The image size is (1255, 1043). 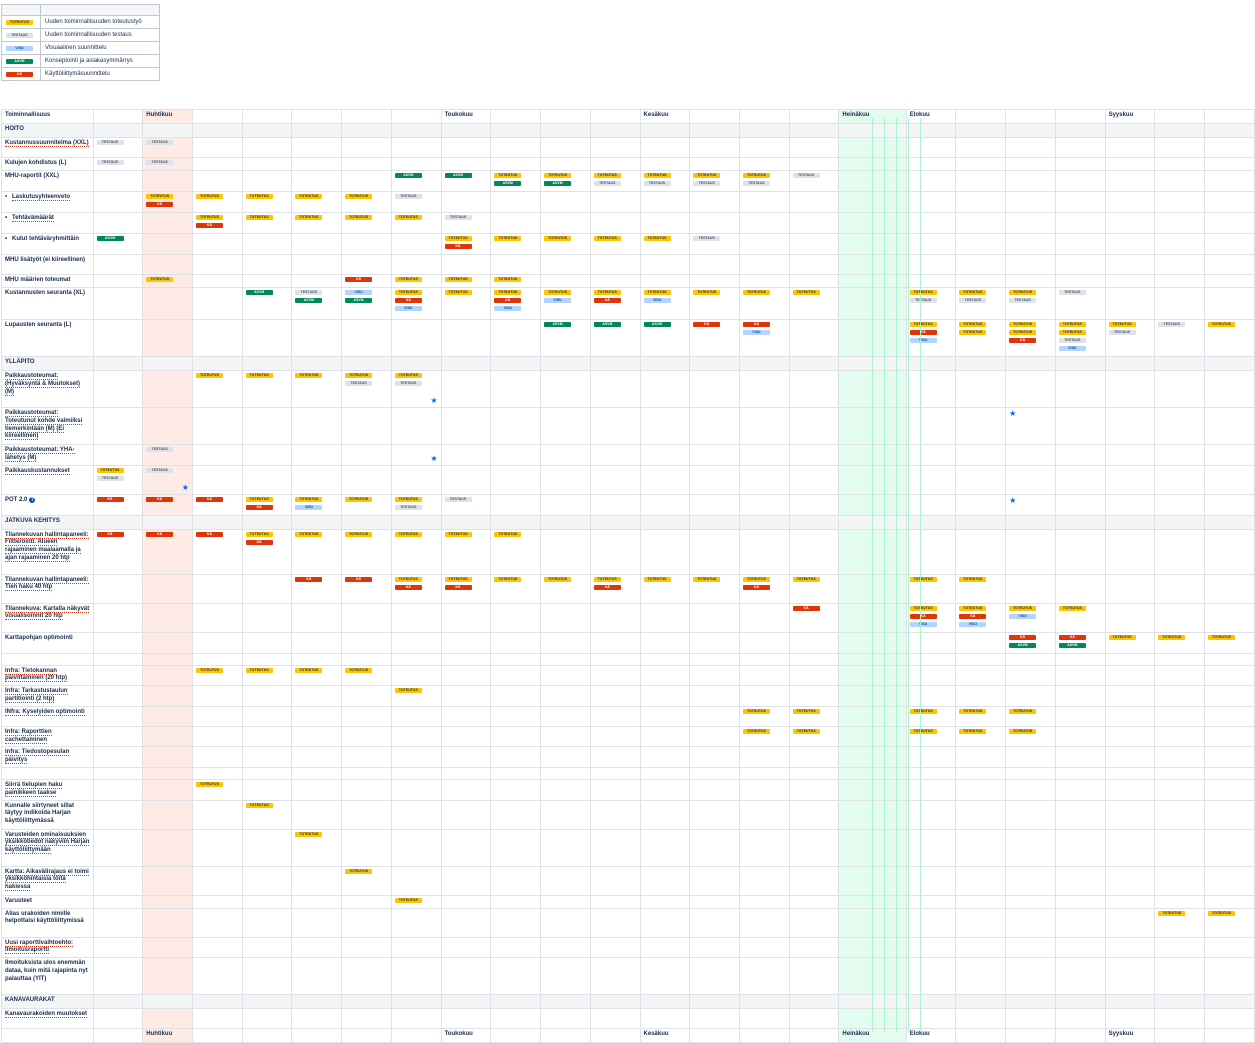 I want to click on feature-label: INfra: Kyselyiden optimointi, so click(x=45, y=712).